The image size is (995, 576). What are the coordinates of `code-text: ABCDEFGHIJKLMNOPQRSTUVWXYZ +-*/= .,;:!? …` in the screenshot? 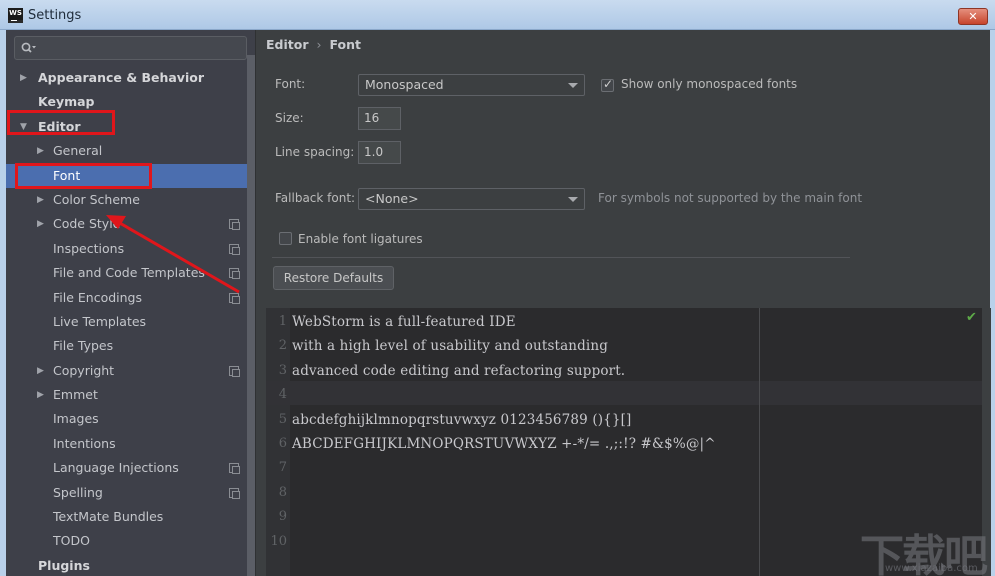 It's located at (504, 444).